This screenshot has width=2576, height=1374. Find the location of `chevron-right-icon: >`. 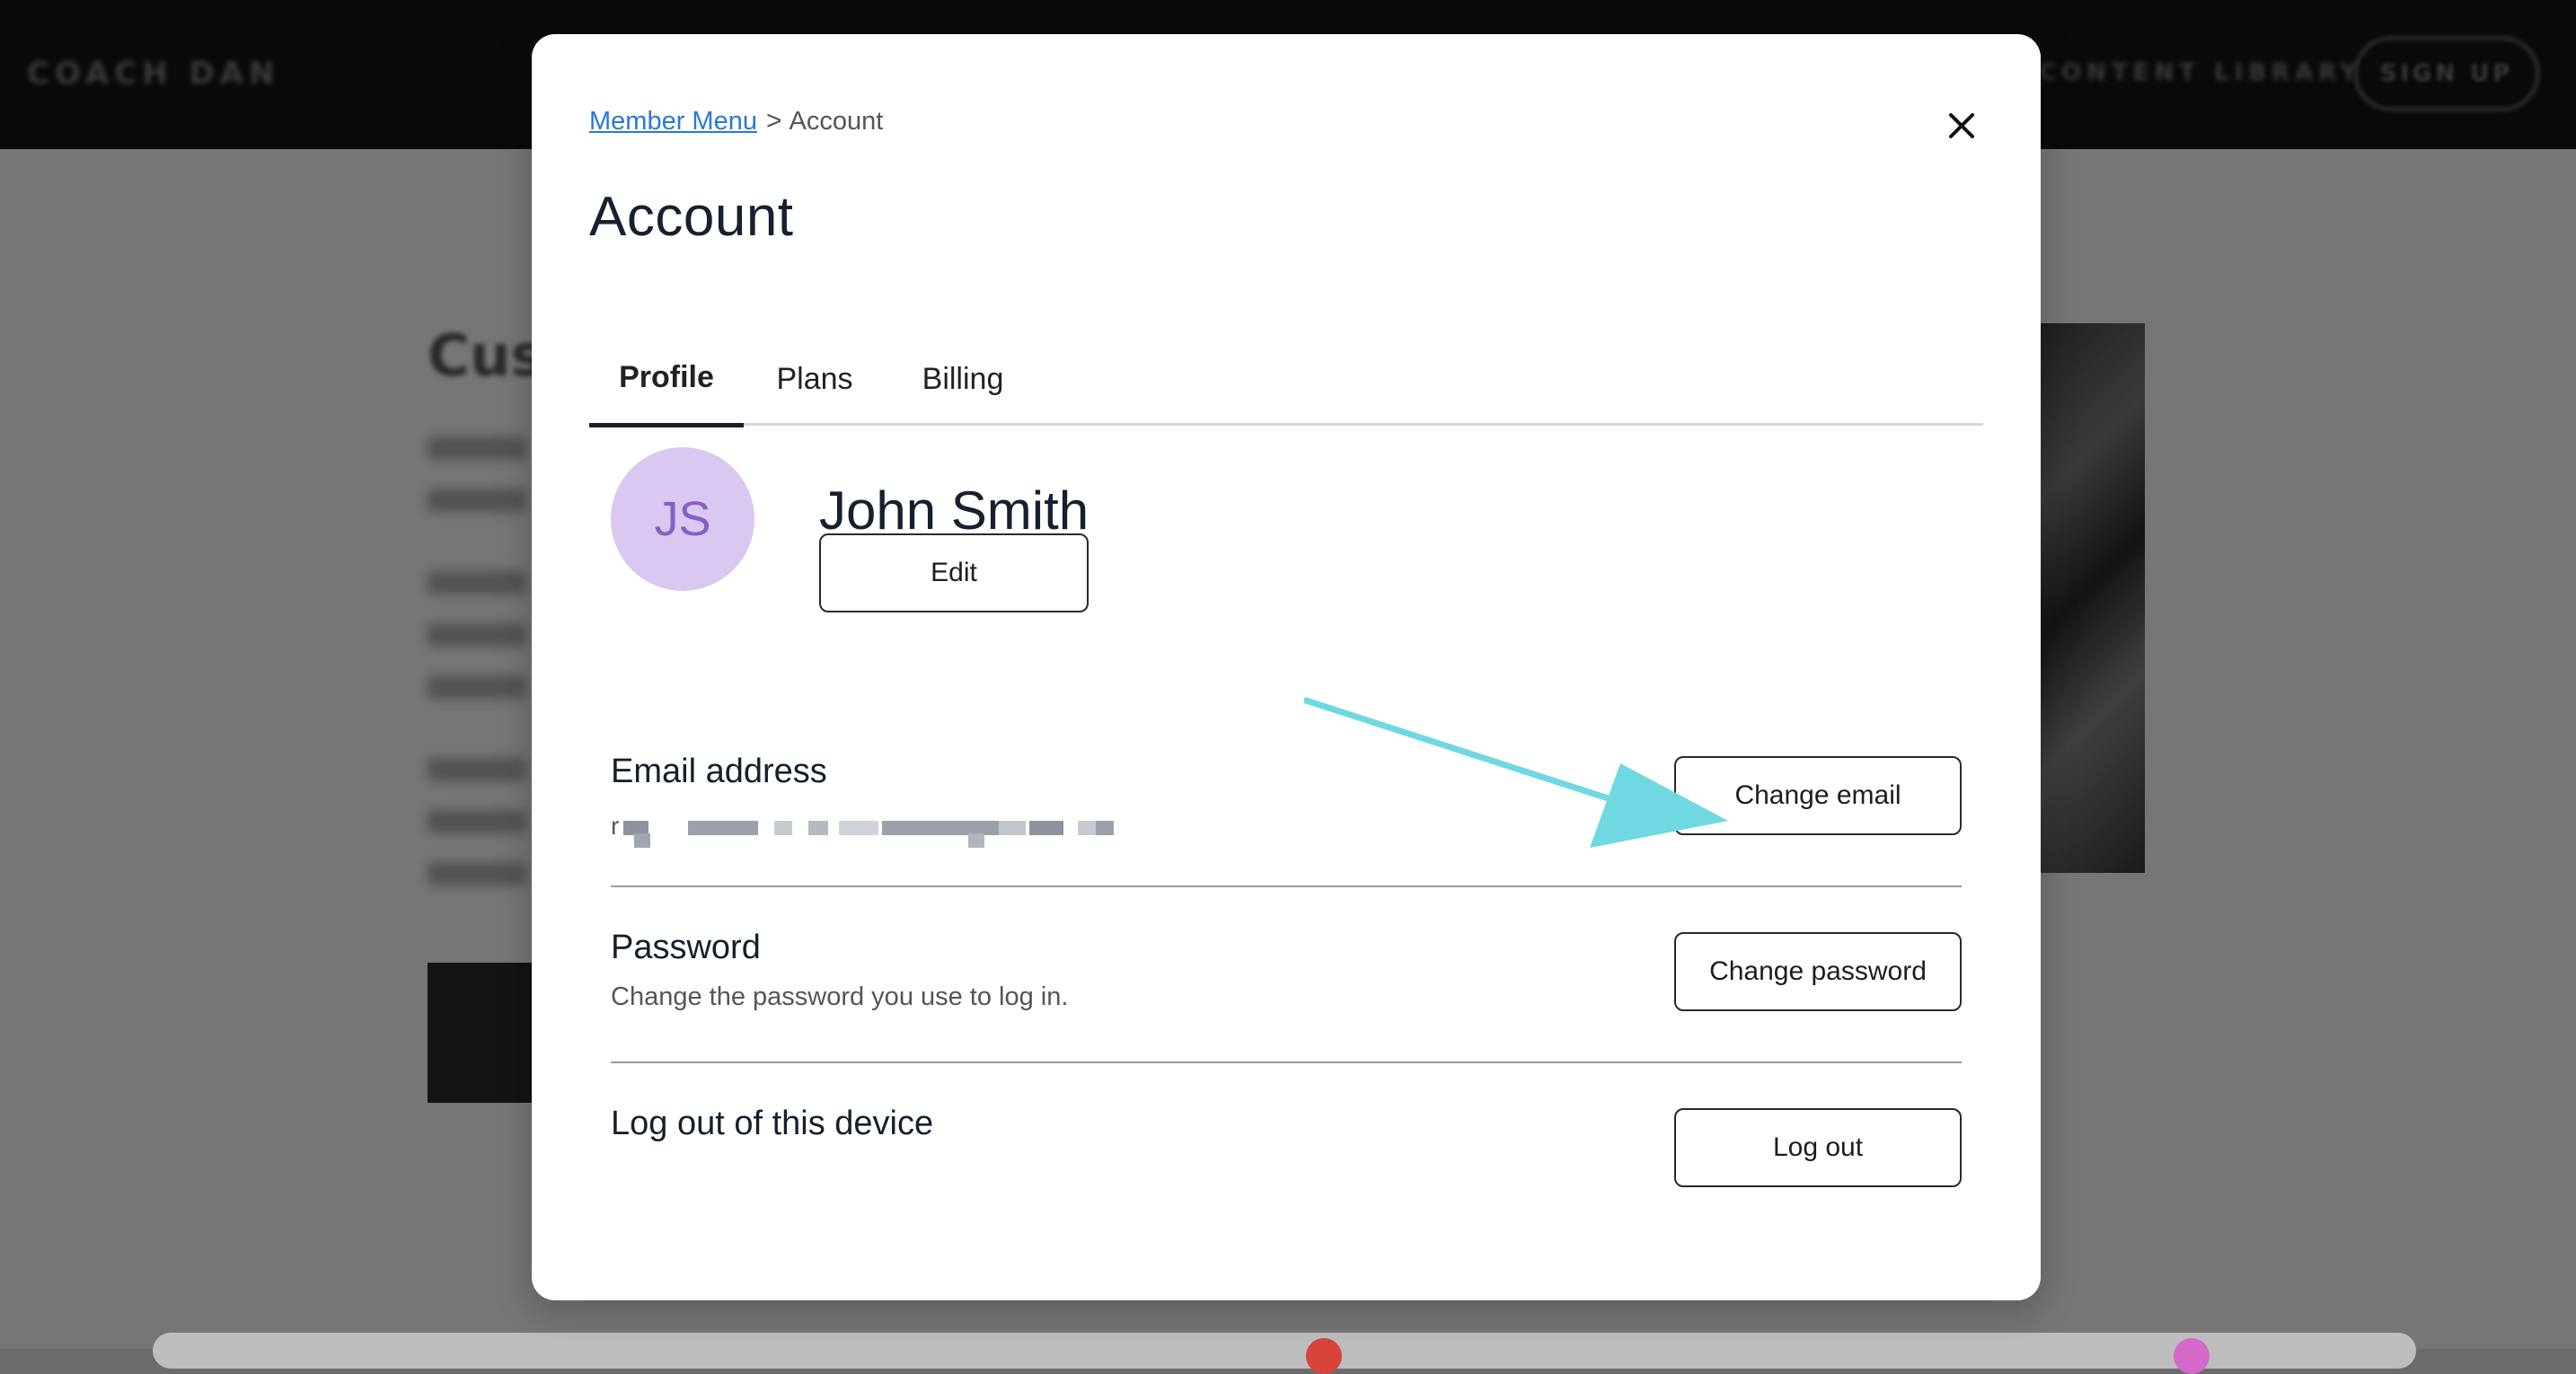

chevron-right-icon: > is located at coordinates (773, 121).